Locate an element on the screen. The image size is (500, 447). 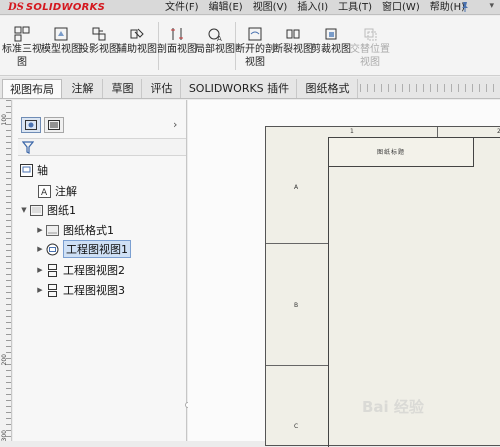
tree-item-sheet-format1: ▶ 图纸格式1 is located at coordinates (74, 230).